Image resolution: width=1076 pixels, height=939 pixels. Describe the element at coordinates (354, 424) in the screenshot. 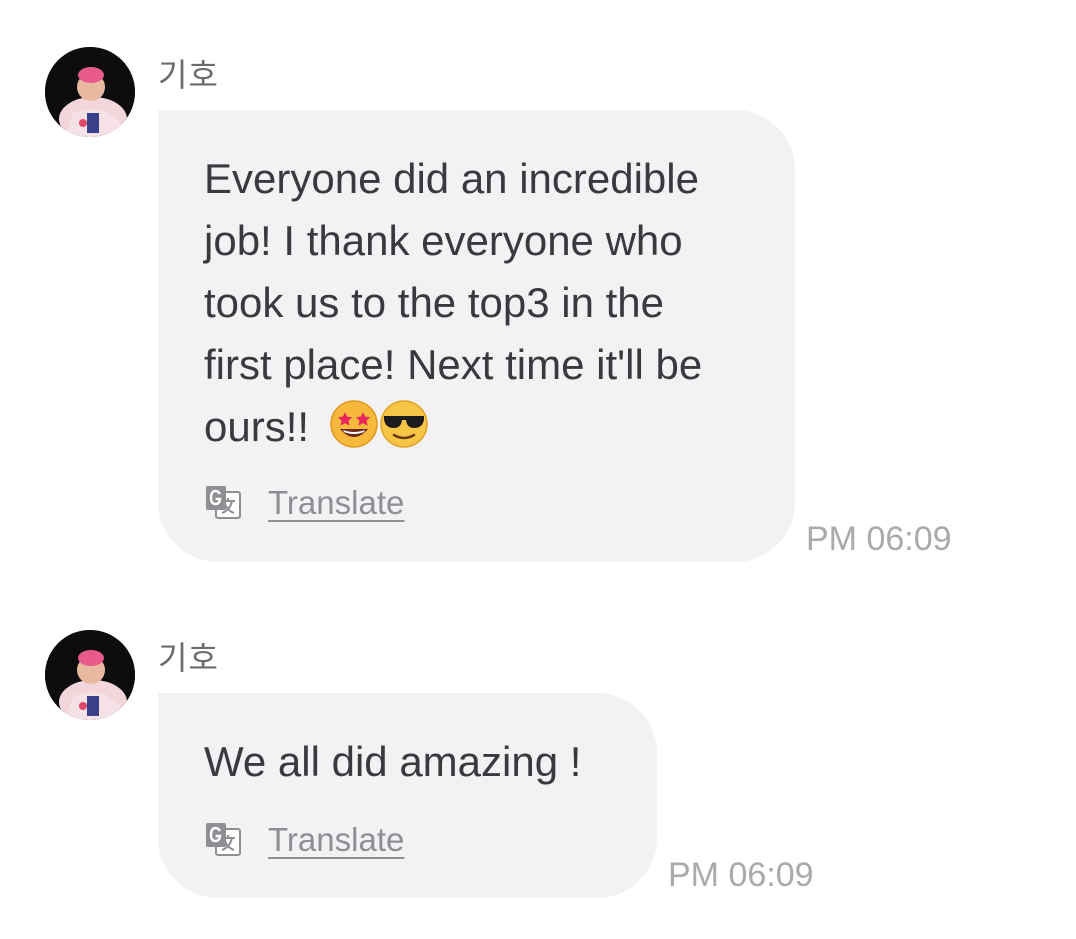

I see `star-struck-emoji` at that location.